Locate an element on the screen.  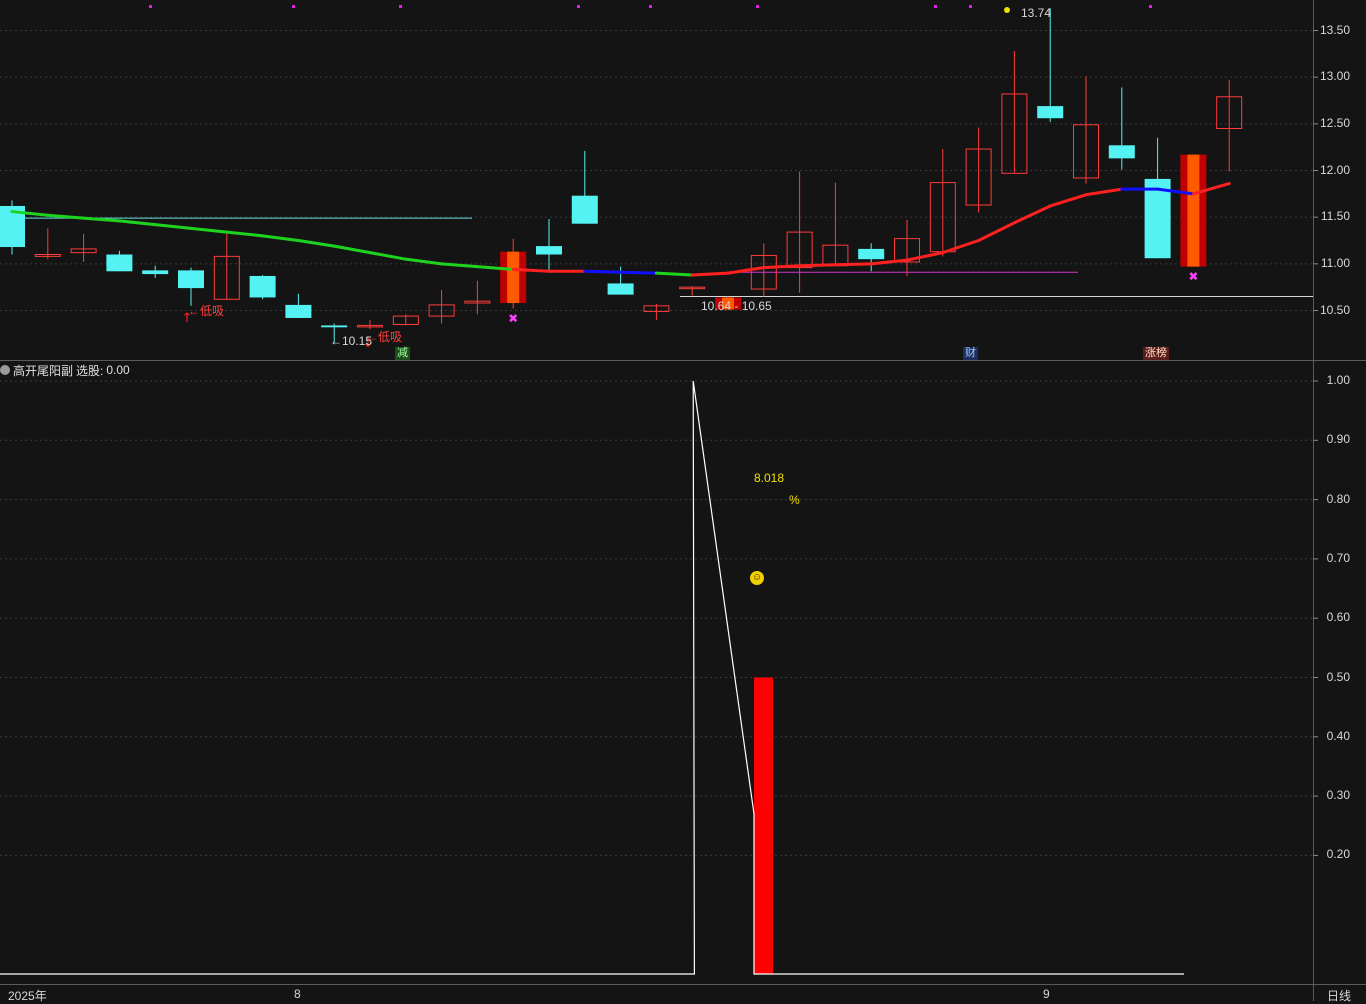
indicator-bar is located at coordinates (763, 825).